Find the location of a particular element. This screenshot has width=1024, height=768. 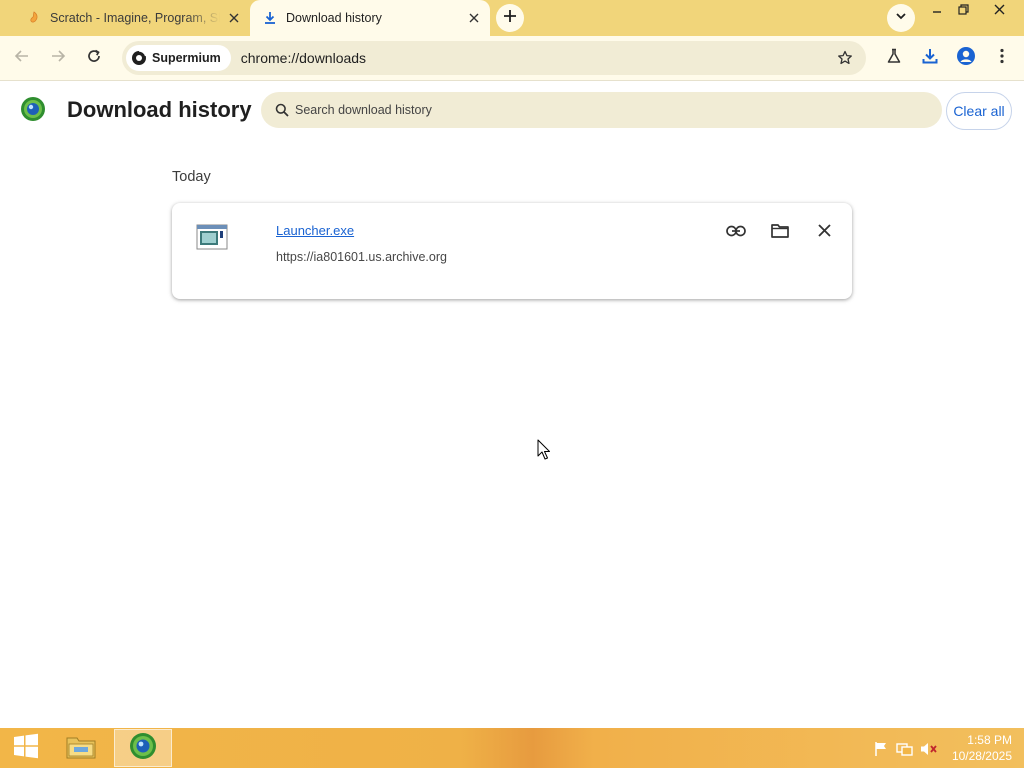

search-input is located at coordinates (595, 110).